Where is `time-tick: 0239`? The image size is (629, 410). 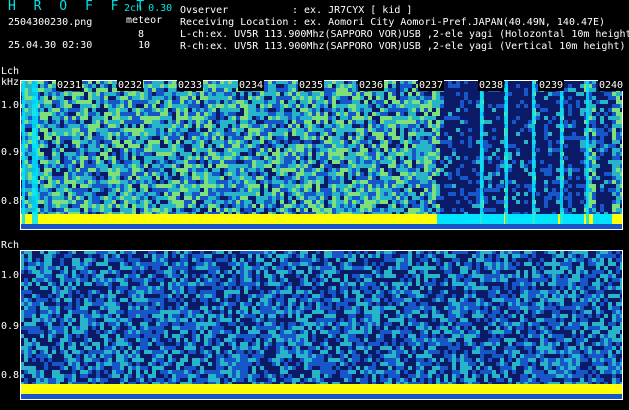 time-tick: 0239 is located at coordinates (551, 85).